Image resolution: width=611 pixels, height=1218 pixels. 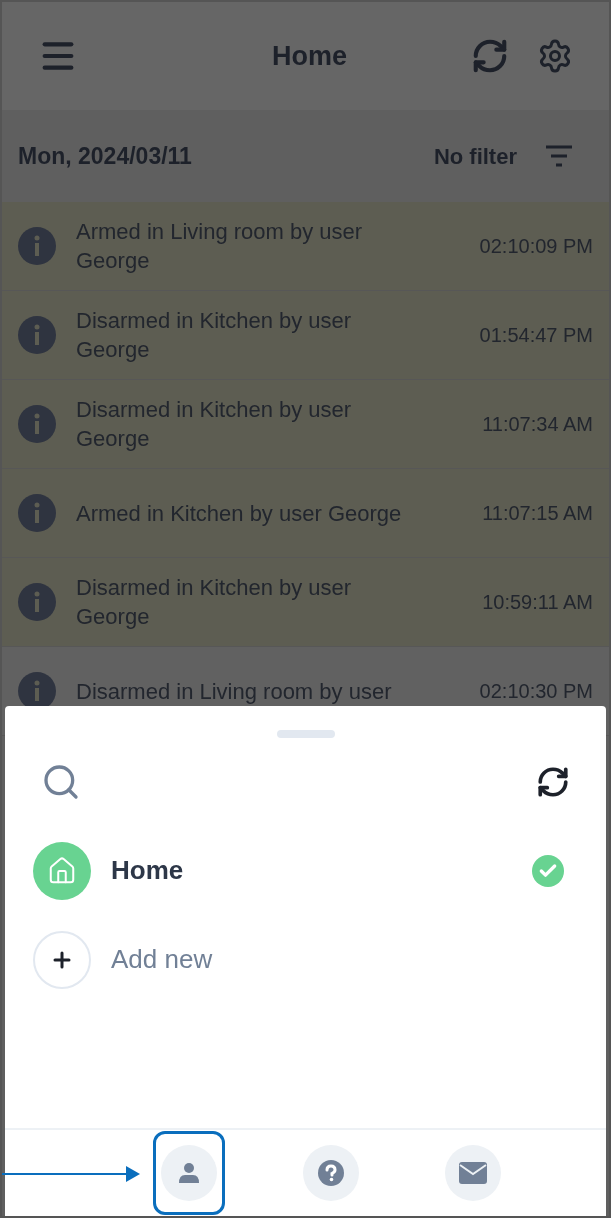 What do you see at coordinates (559, 156) in the screenshot?
I see `filter-icon` at bounding box center [559, 156].